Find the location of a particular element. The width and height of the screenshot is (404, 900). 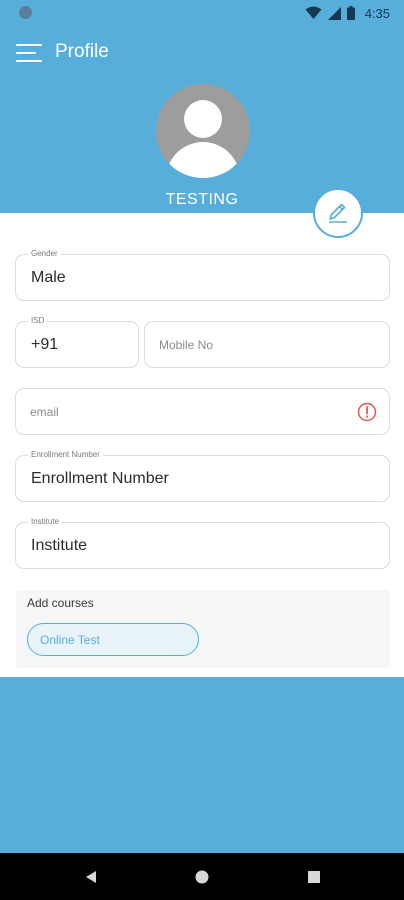

notification-dot-icon is located at coordinates (25, 12).